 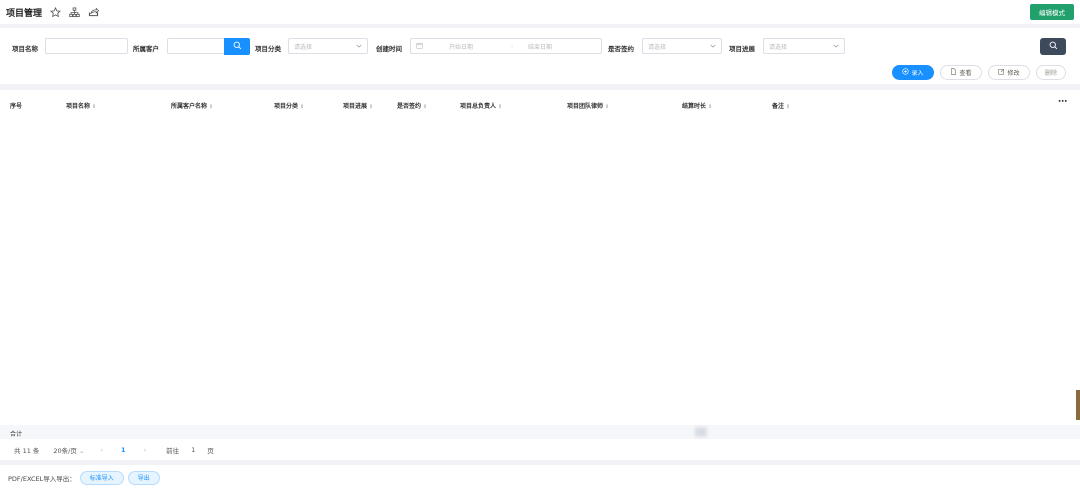 I want to click on col-header: 项目进展 ⇕, so click(x=358, y=105).